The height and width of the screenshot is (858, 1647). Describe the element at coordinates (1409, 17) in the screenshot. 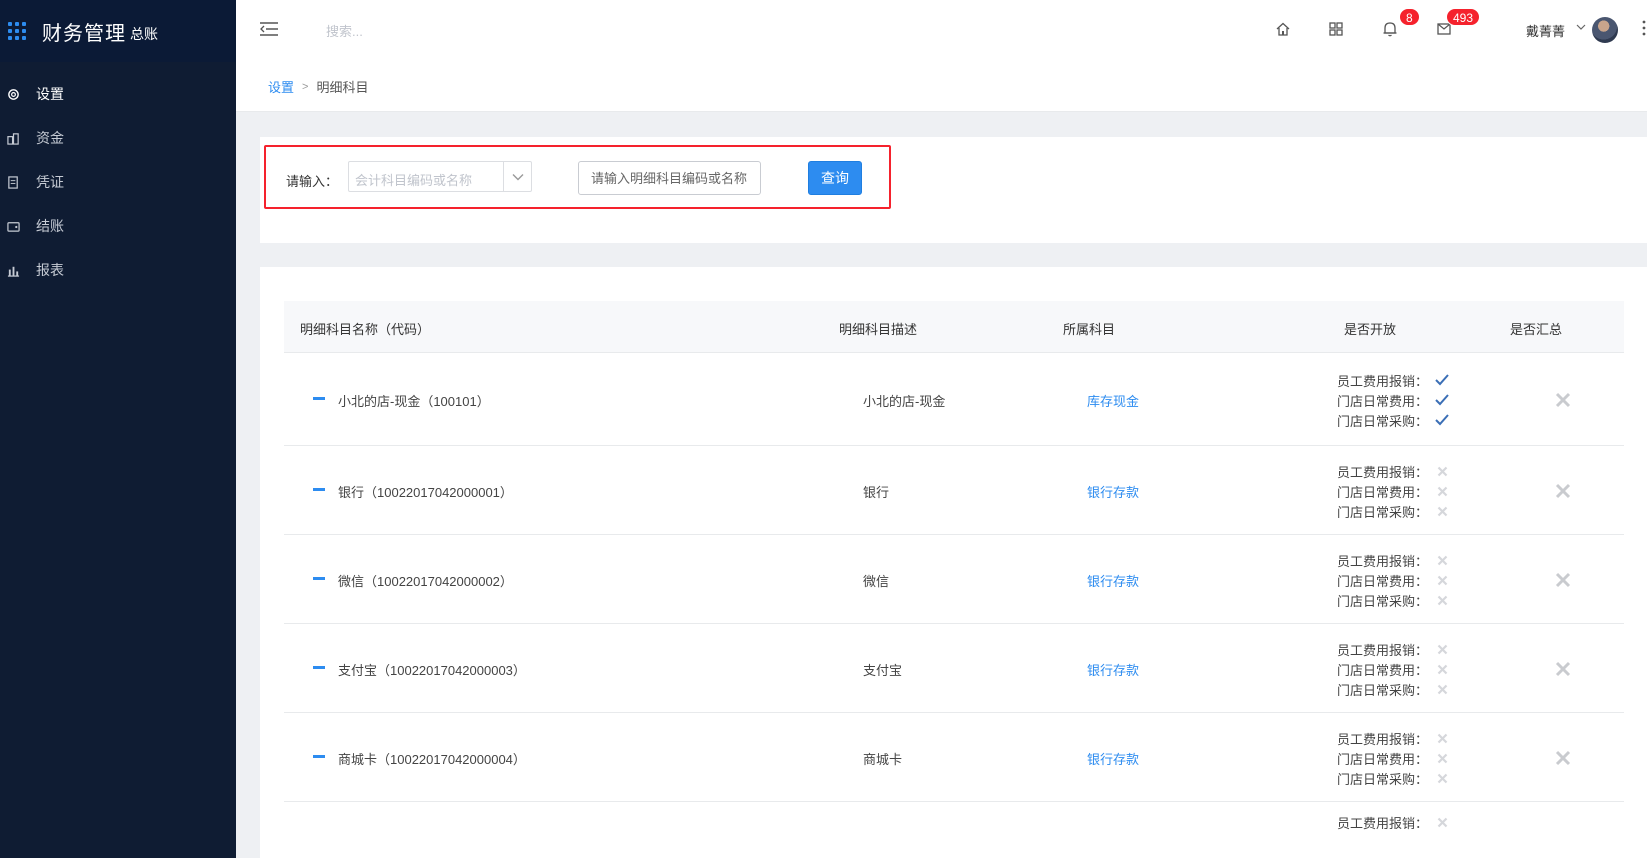

I see `notifications-badge: 8` at that location.